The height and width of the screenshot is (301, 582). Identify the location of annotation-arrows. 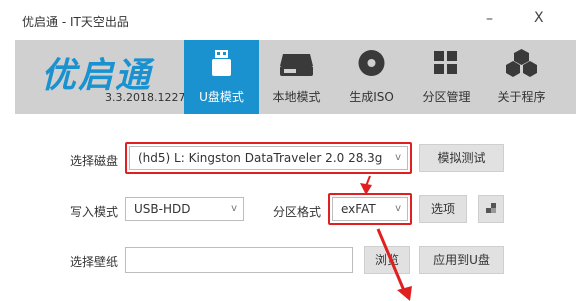
(386, 238).